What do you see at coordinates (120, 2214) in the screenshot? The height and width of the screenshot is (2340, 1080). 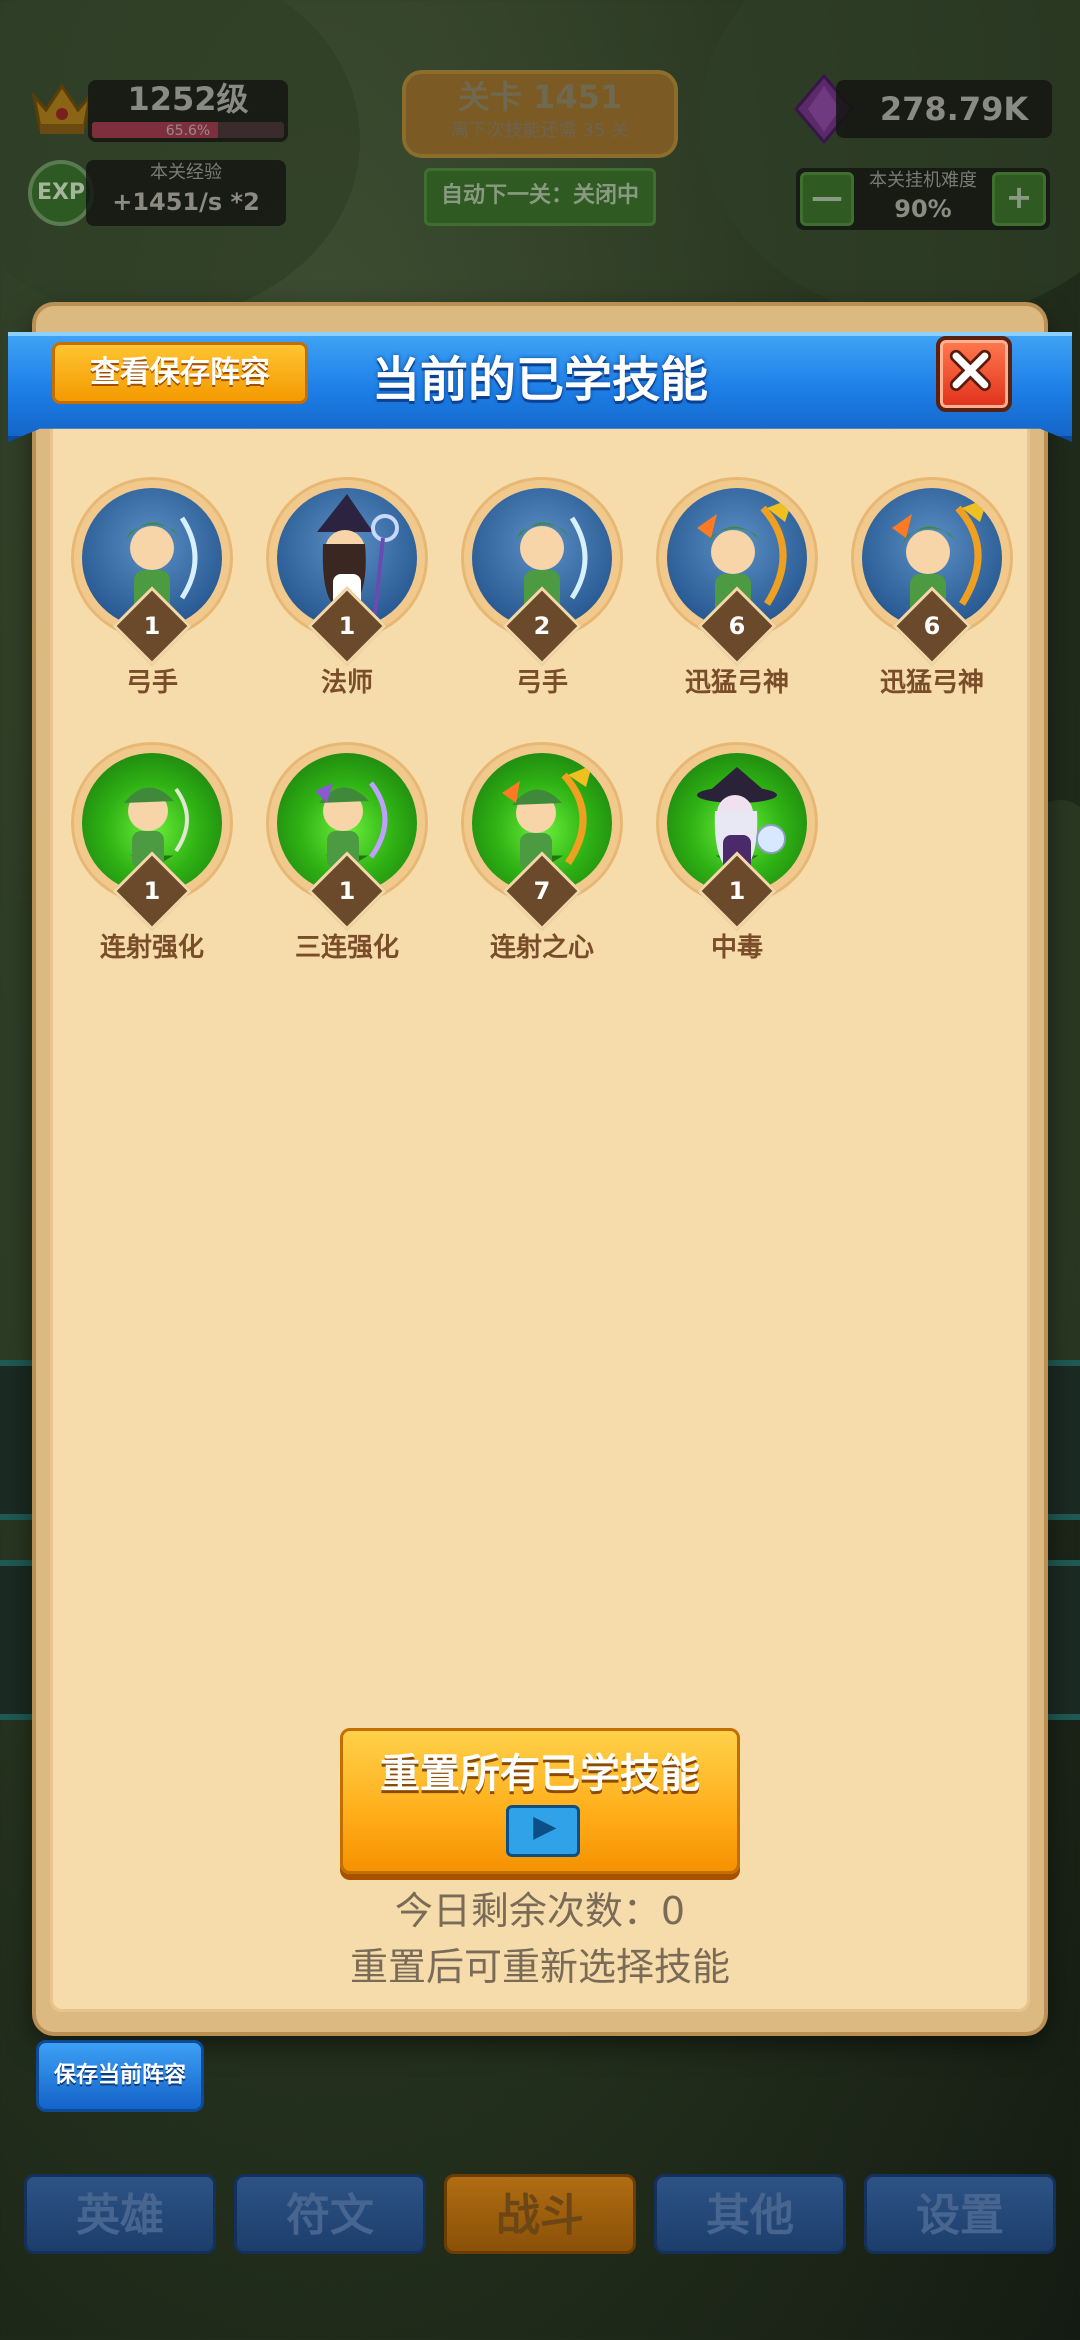 I see `nav-heroes: 英雄` at bounding box center [120, 2214].